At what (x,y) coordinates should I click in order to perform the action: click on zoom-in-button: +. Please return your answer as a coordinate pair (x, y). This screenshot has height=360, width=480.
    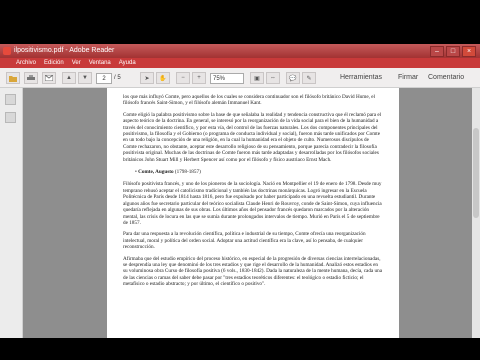
    Looking at the image, I should click on (199, 78).